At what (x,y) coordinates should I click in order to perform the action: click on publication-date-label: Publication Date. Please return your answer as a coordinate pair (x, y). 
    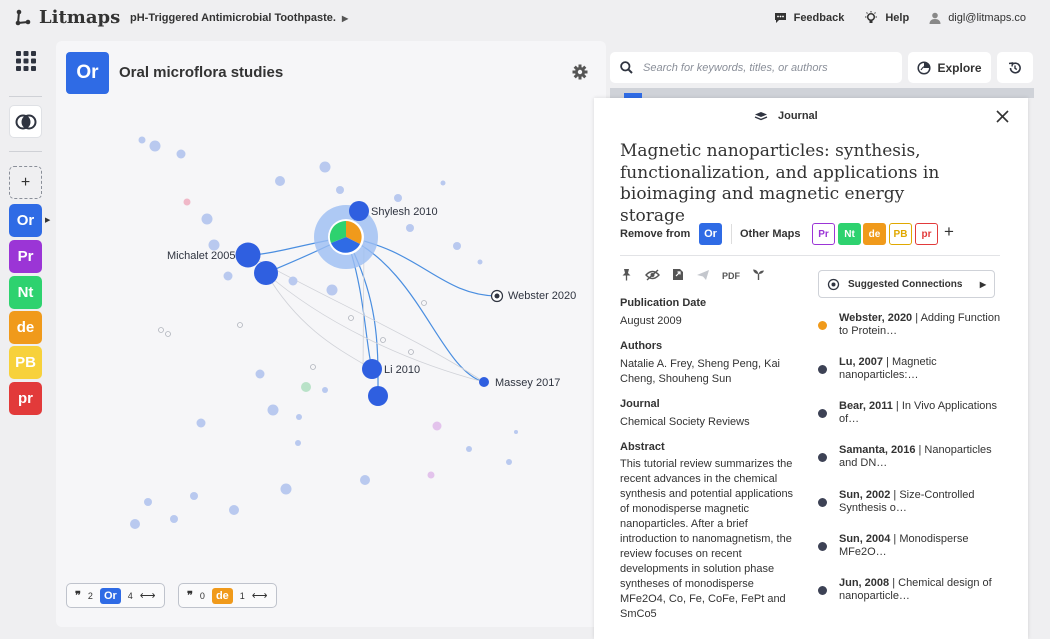
    Looking at the image, I should click on (663, 303).